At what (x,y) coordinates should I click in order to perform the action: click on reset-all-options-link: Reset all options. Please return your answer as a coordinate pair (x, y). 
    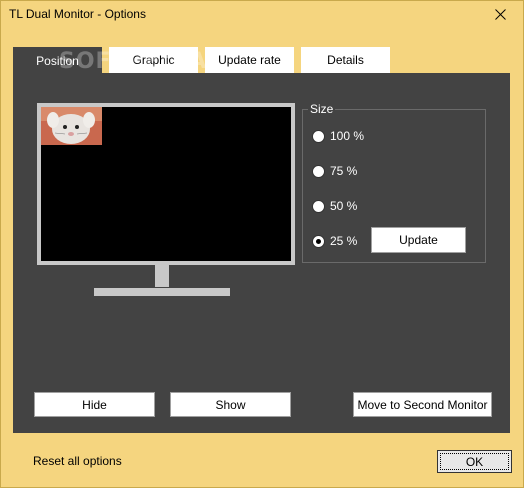
    Looking at the image, I should click on (77, 461).